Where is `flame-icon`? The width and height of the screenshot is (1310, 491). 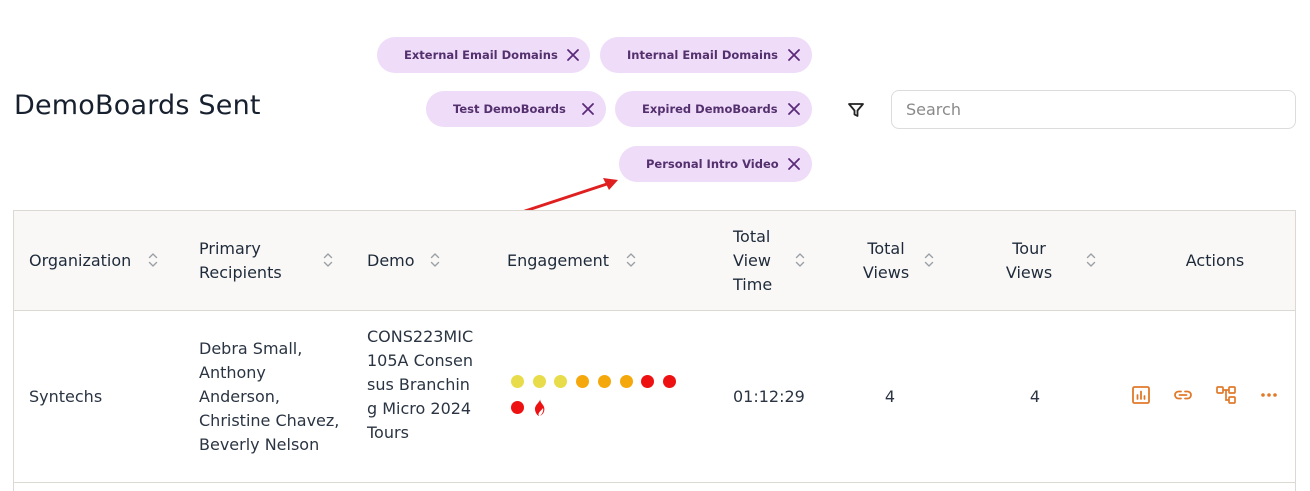 flame-icon is located at coordinates (539, 407).